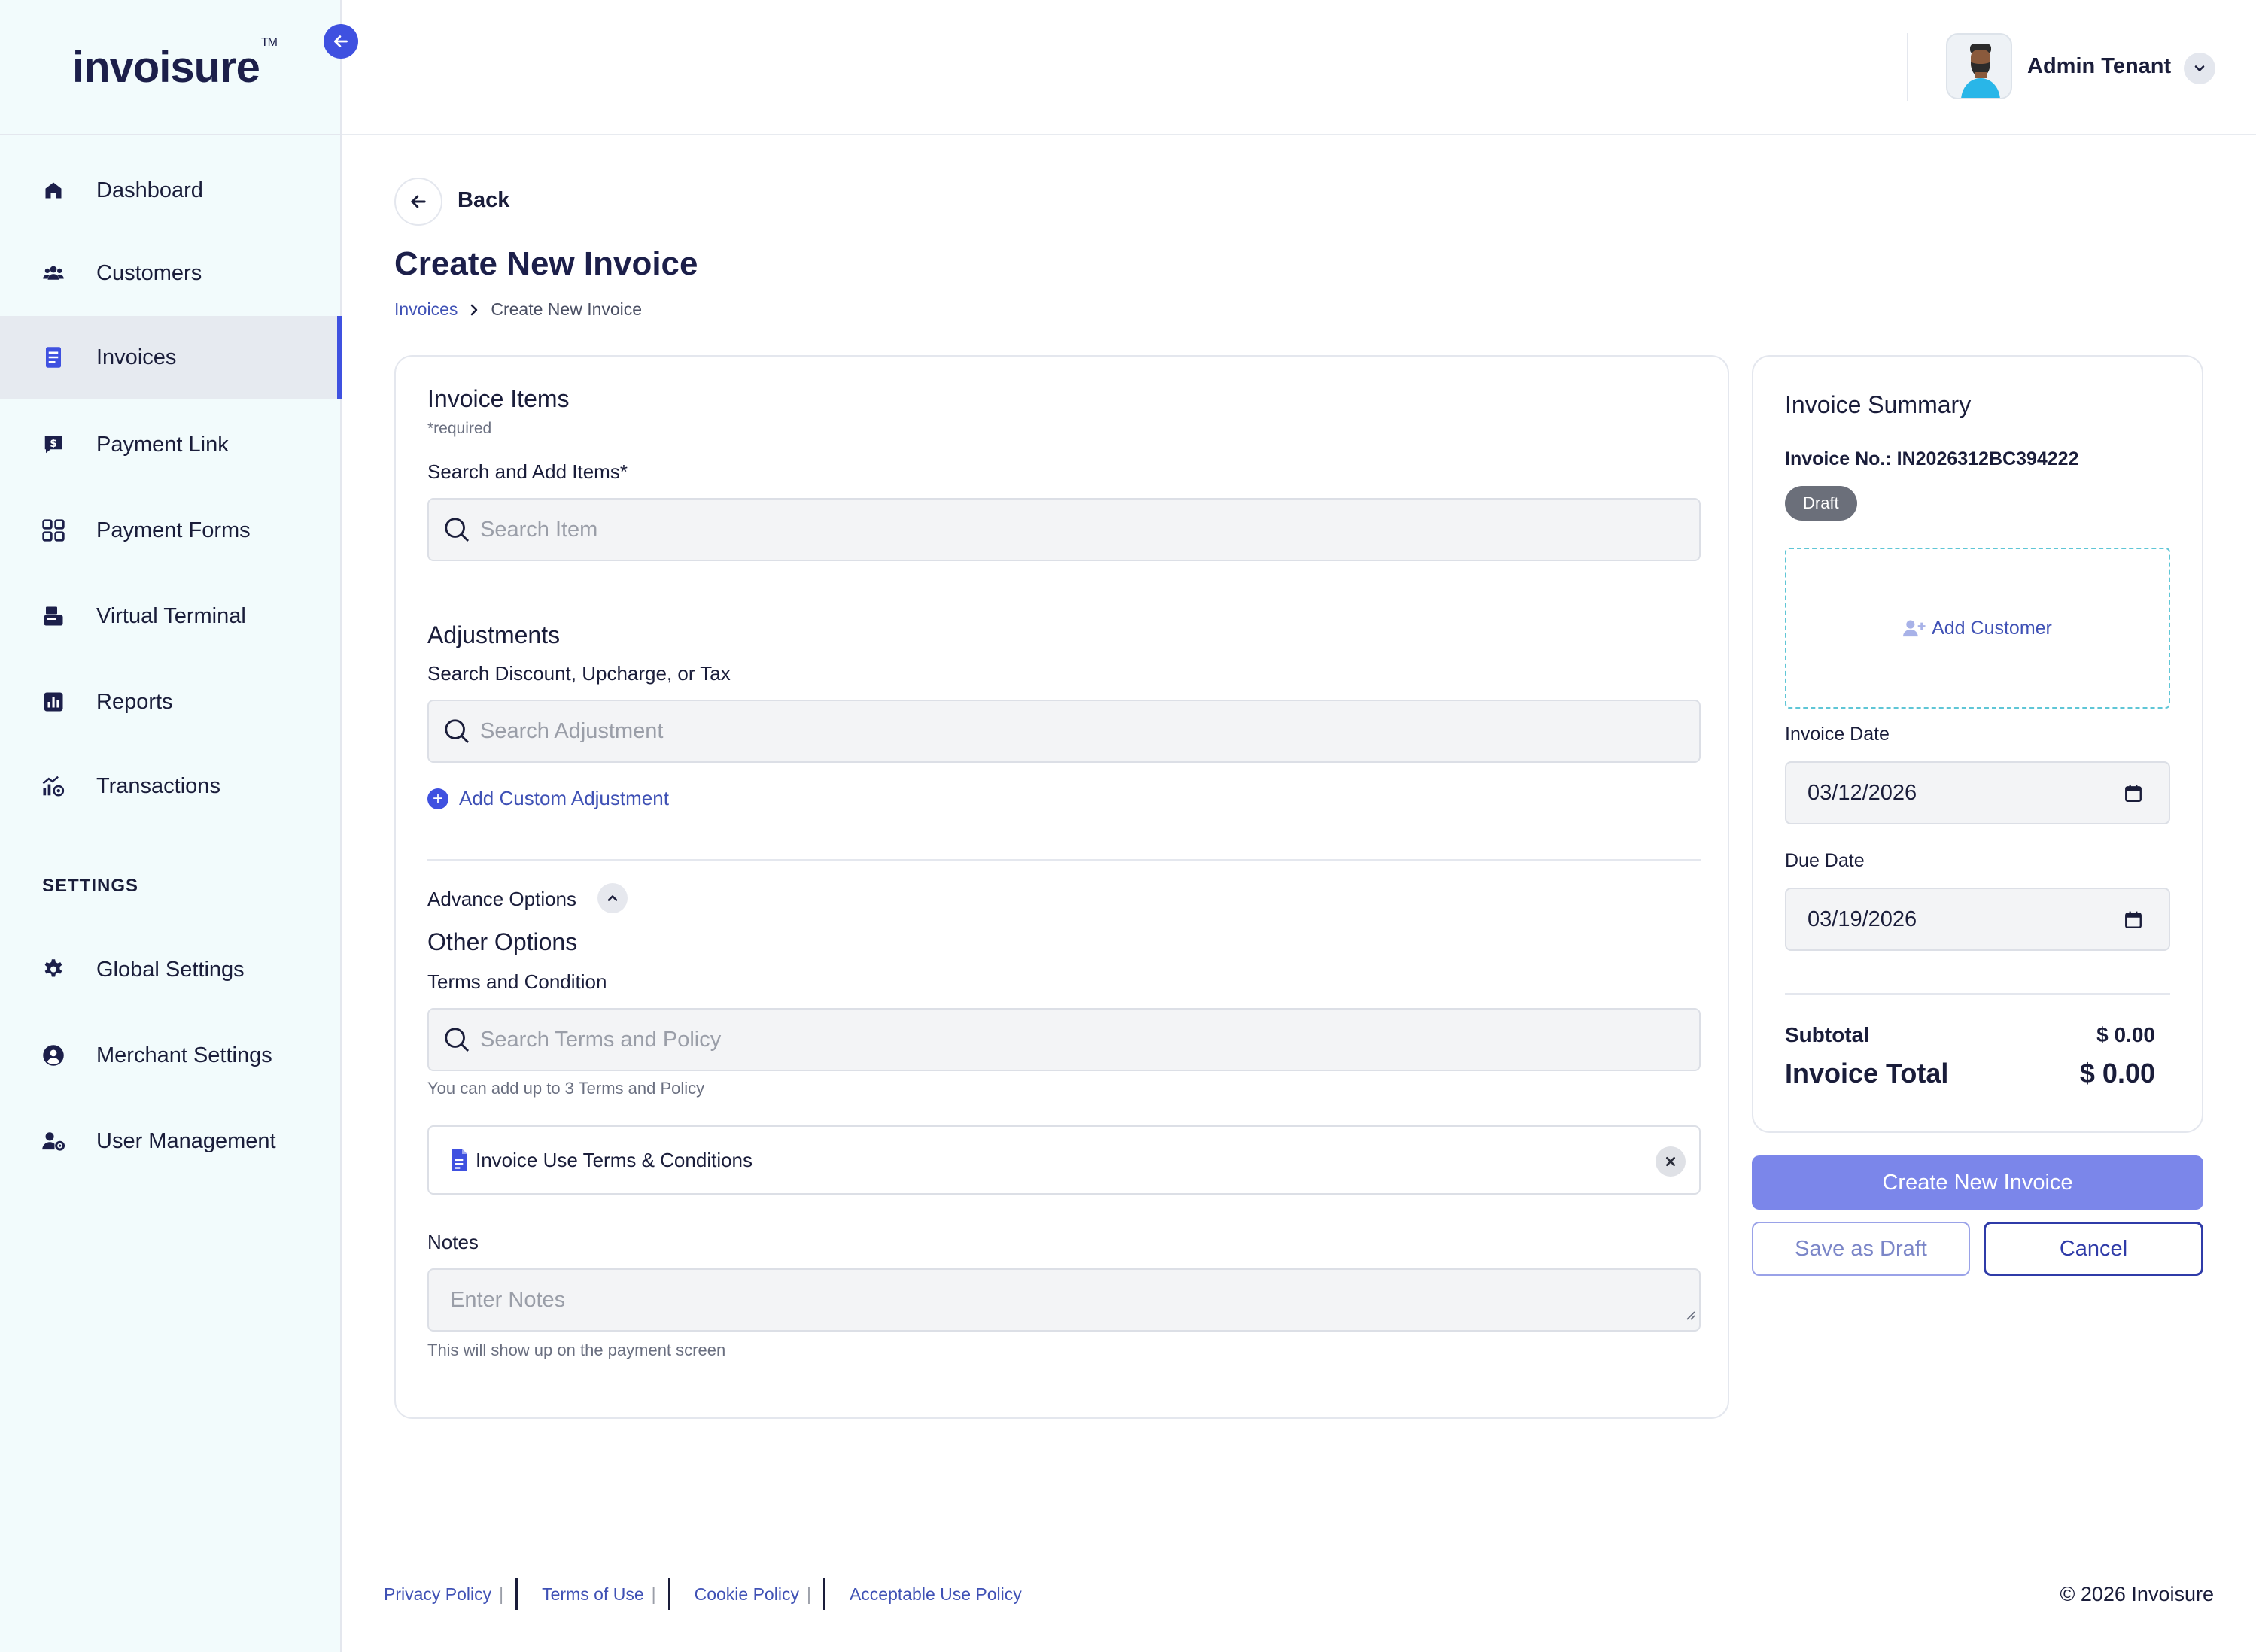 The image size is (2256, 1652). Describe the element at coordinates (747, 1595) in the screenshot. I see `footer-link-cookie: Cookie Policy` at that location.